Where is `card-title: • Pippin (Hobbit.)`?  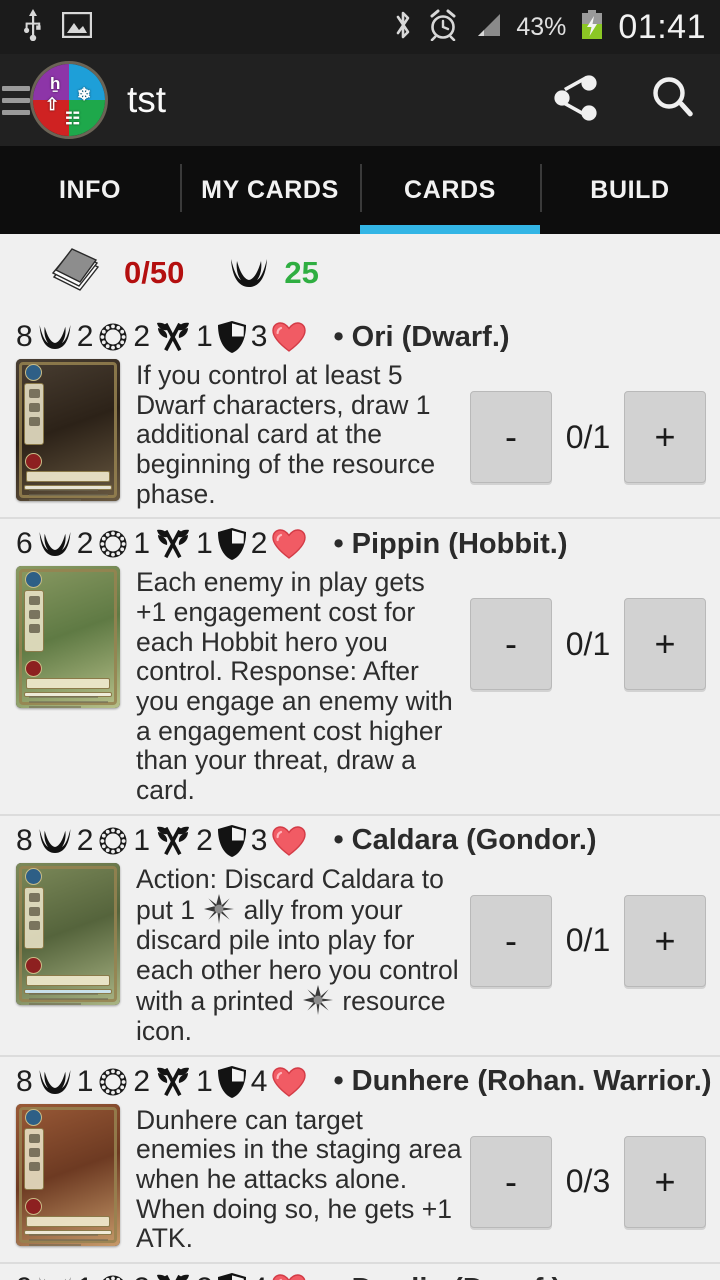
card-title: • Pippin (Hobbit.) is located at coordinates (450, 543).